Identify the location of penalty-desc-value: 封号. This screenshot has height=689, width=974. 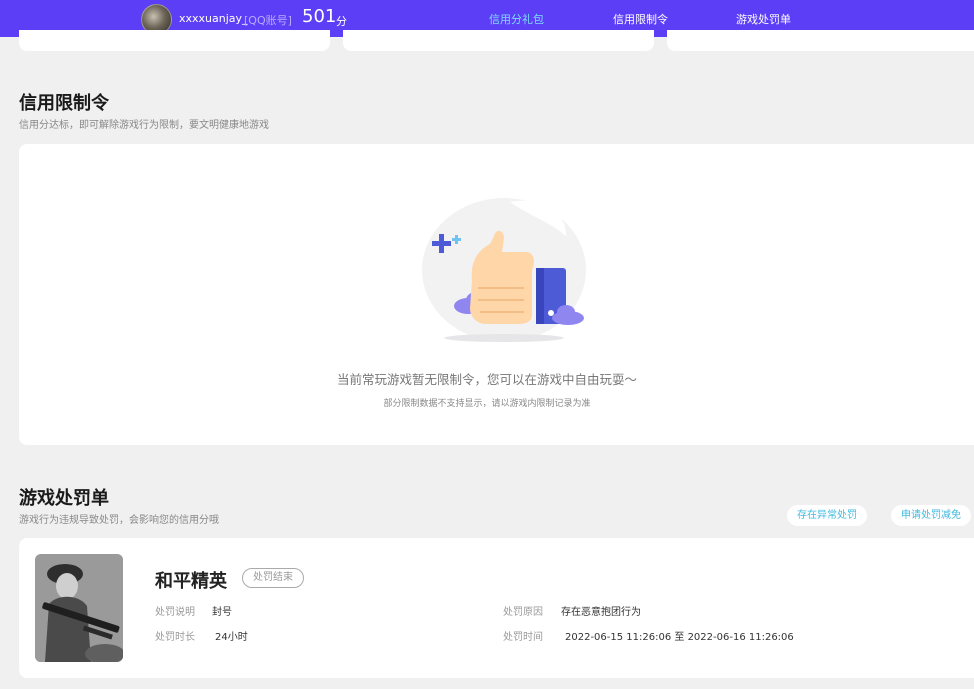
(222, 612).